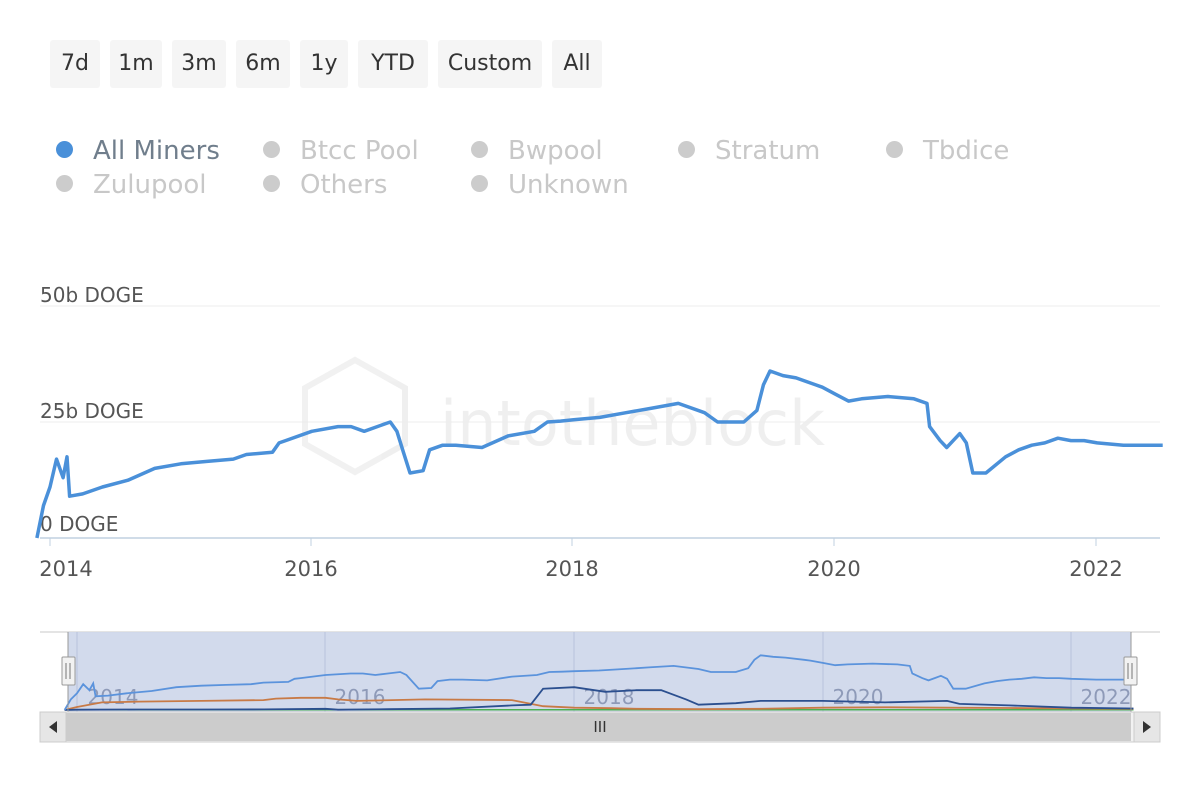 The height and width of the screenshot is (800, 1200). I want to click on x-axis-labels: 2014 2016 2018 2020 2022, so click(580, 569).